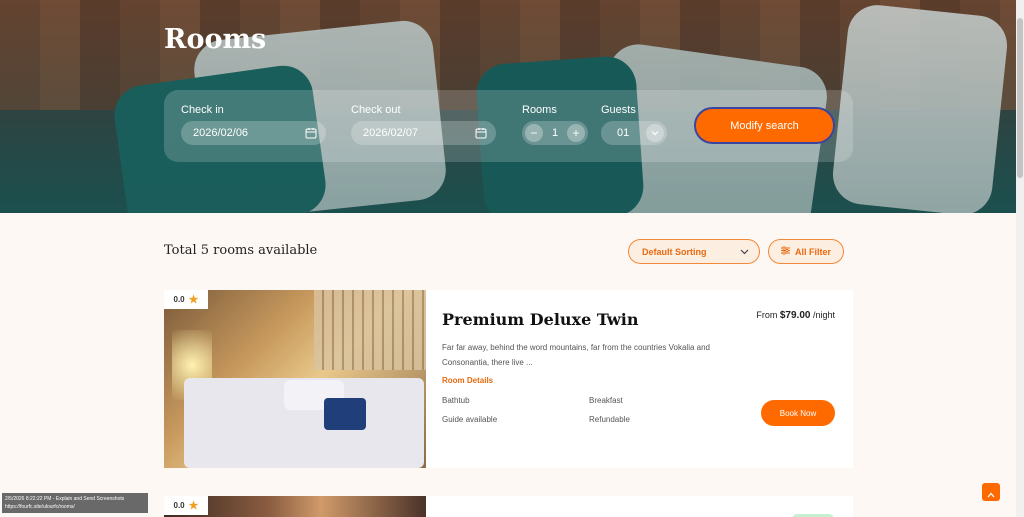  Describe the element at coordinates (40, 507) in the screenshot. I see `status-tooltip-url: https://fourfc.site/ulourfc/rooms/` at that location.